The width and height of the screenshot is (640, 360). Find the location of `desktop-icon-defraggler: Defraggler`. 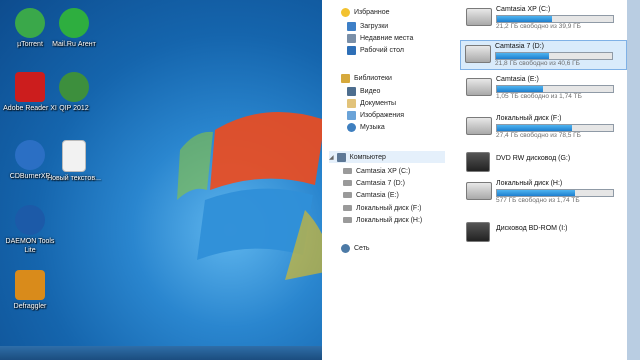

desktop-icon-defraggler: Defraggler is located at coordinates (30, 290).